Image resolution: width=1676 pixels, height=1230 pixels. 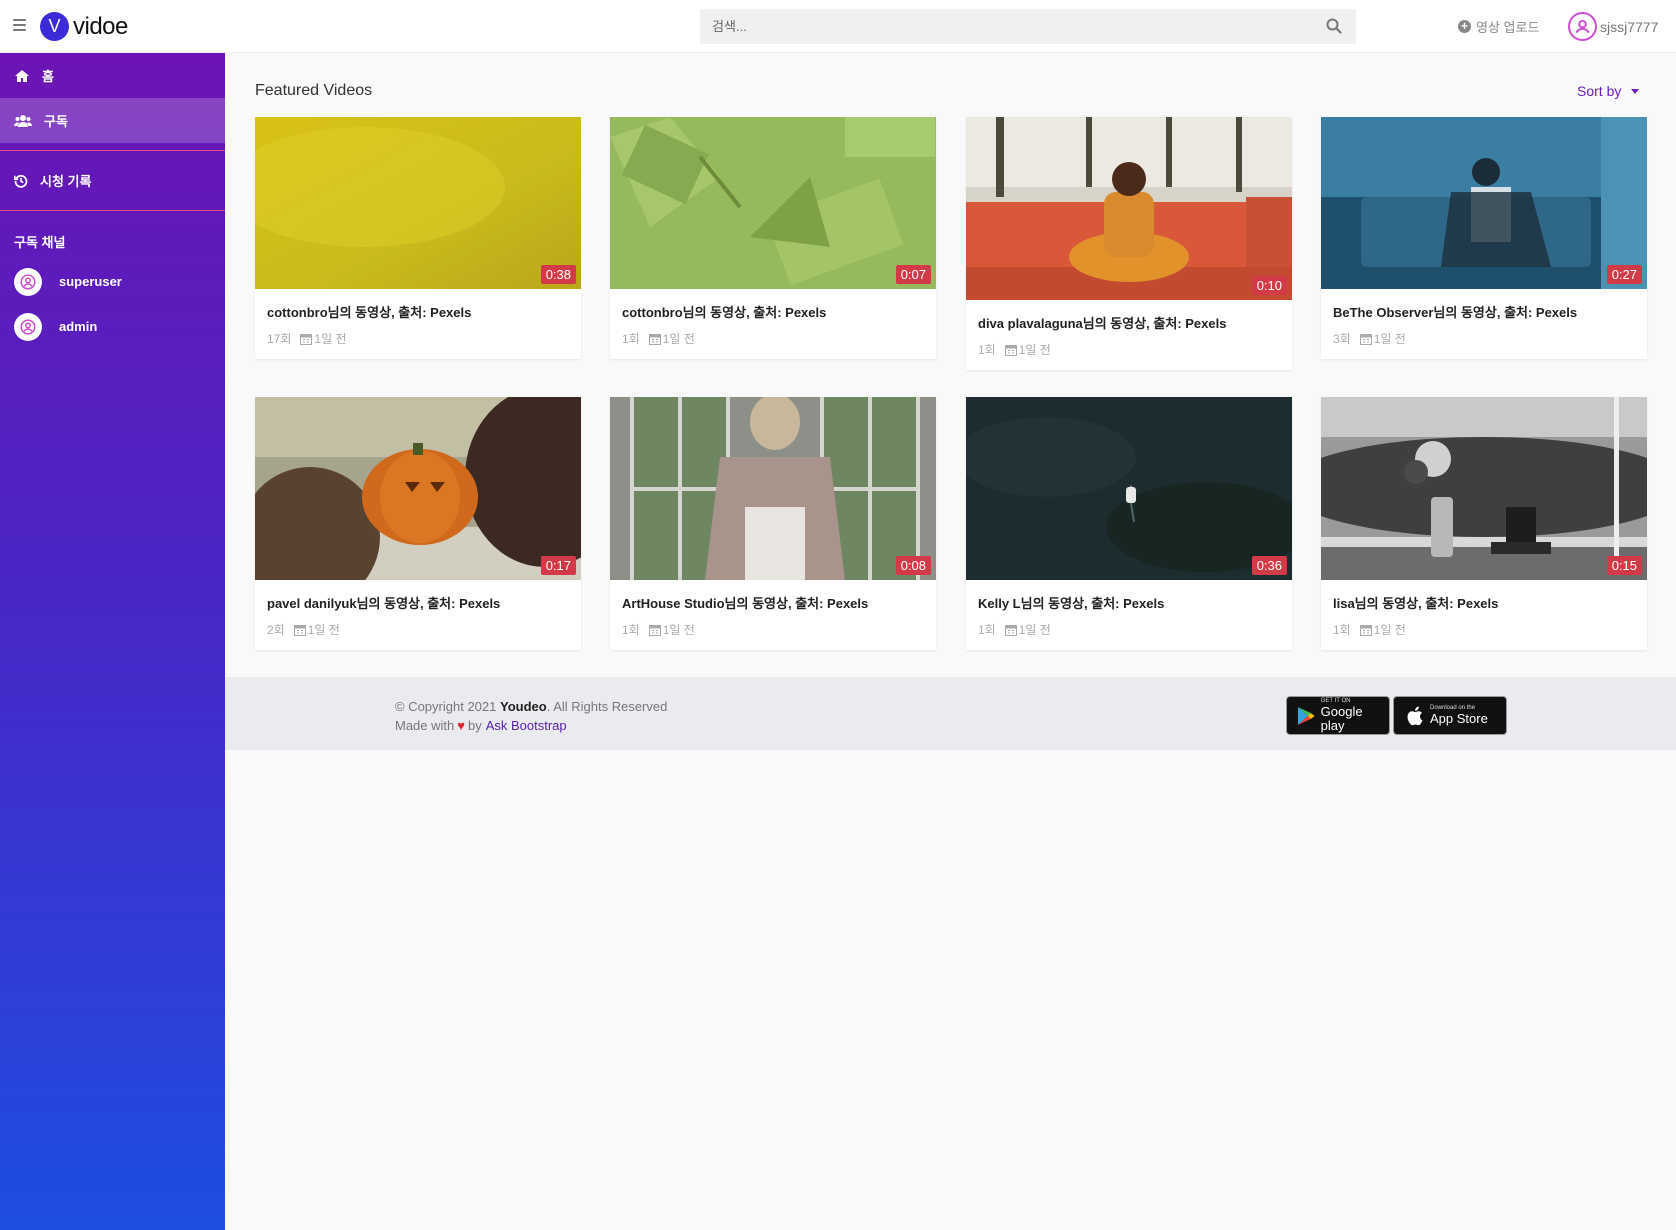 I want to click on history-icon, so click(x=21, y=181).